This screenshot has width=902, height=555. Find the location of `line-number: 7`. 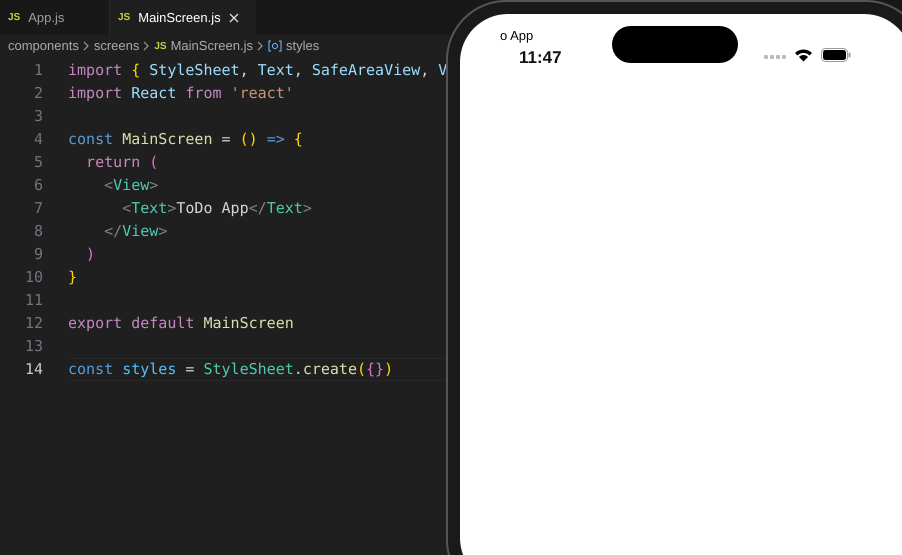

line-number: 7 is located at coordinates (37, 209).